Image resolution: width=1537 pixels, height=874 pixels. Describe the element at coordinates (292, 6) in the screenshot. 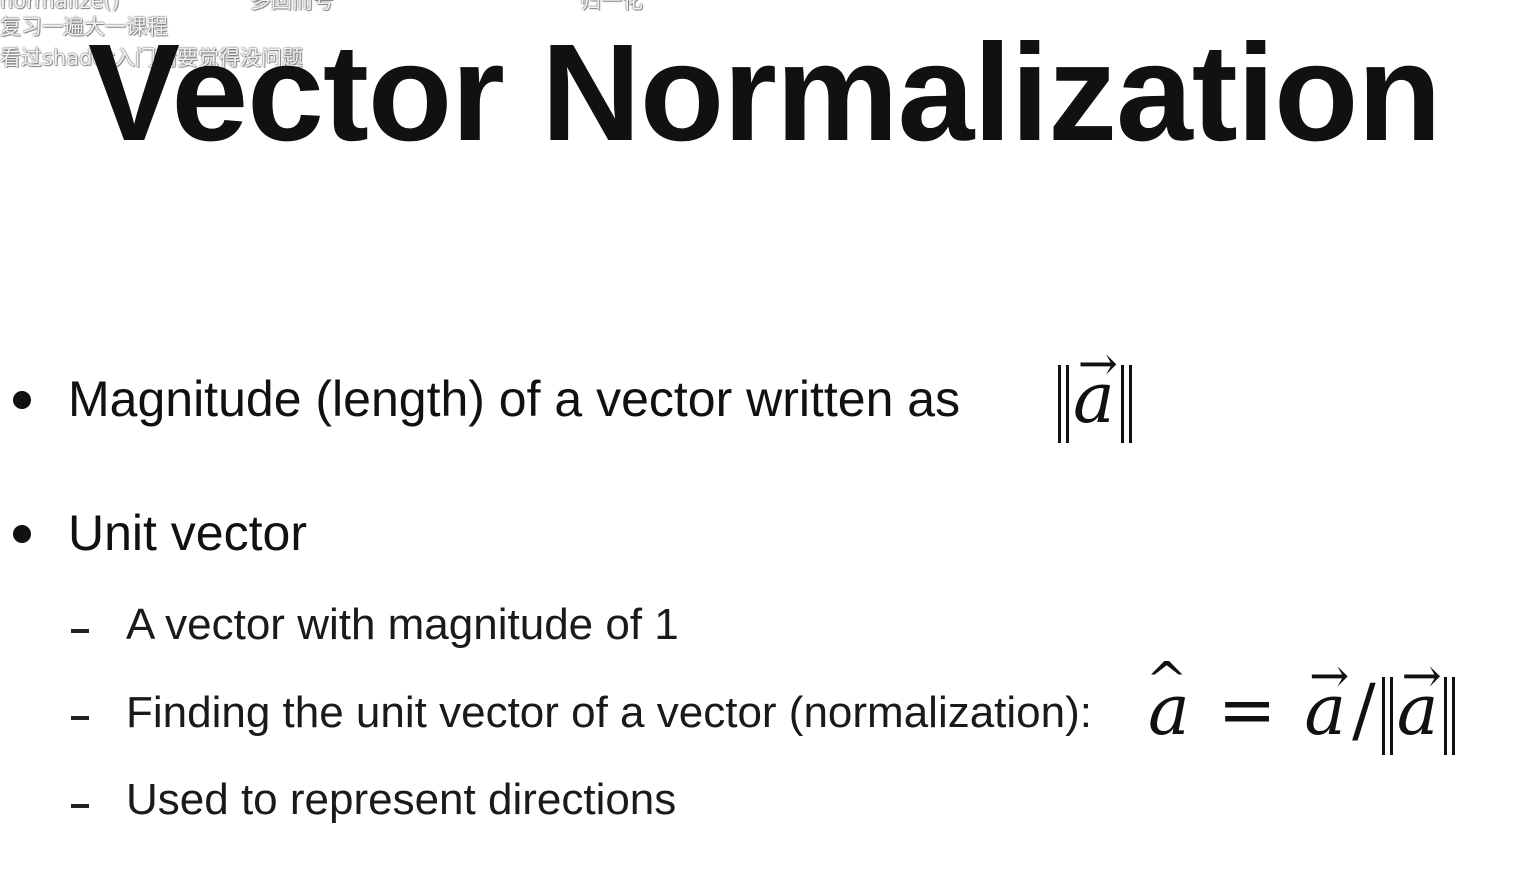

I see `danmaku-comment: 多回而号` at that location.